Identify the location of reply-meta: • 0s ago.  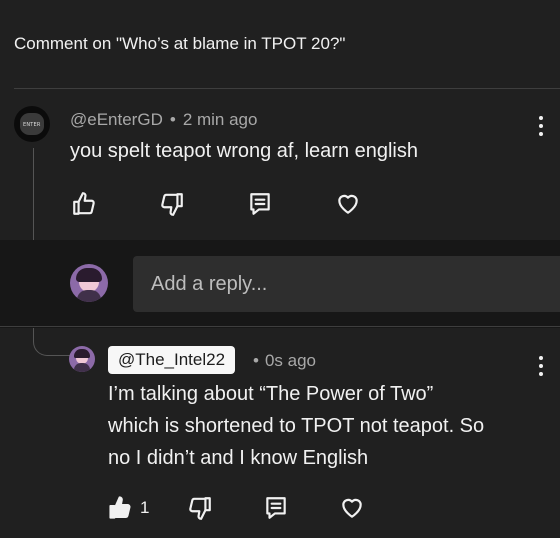
(284, 361).